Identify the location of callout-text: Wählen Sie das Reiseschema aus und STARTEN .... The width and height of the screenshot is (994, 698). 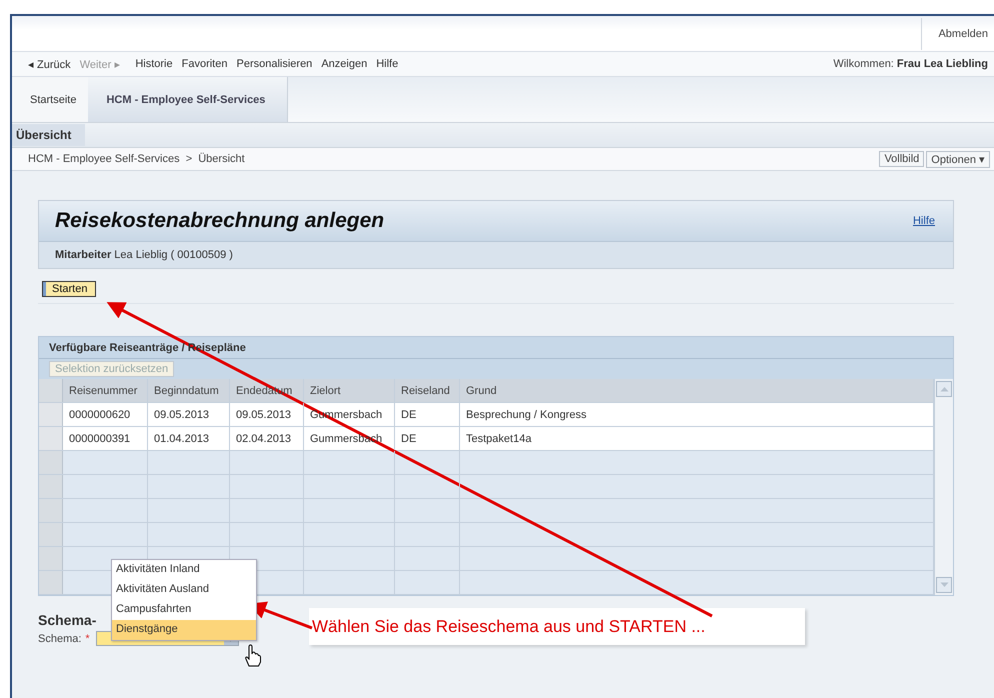
(509, 626).